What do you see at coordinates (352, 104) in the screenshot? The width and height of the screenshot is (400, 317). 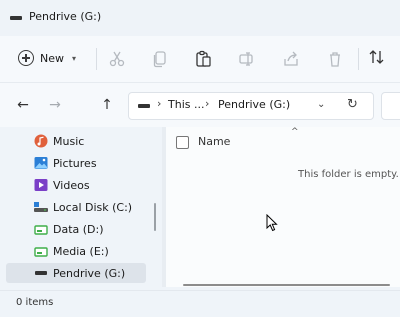 I see `refresh-icon: ↻` at bounding box center [352, 104].